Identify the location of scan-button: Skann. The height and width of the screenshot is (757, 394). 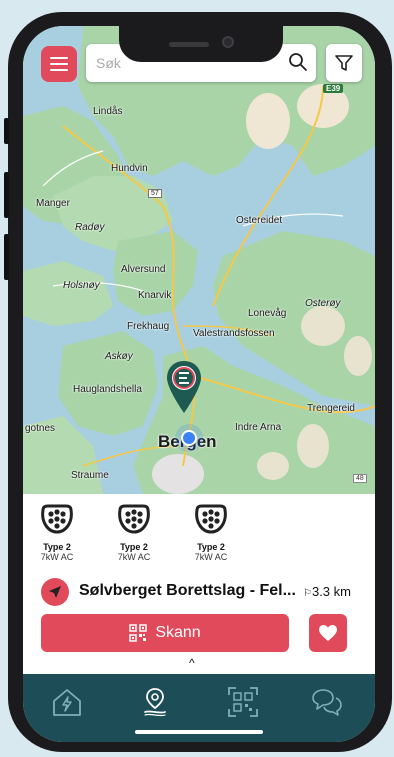
(165, 633).